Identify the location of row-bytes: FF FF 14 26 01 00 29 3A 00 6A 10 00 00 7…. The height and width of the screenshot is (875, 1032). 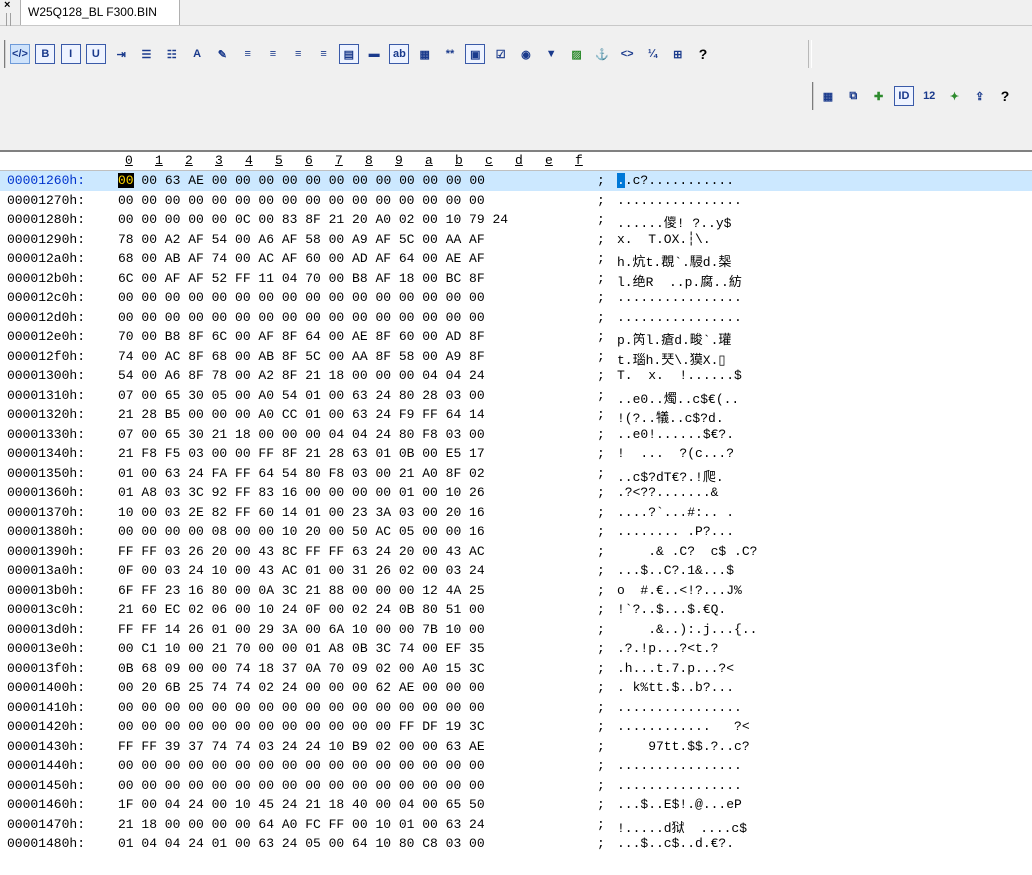
(301, 629).